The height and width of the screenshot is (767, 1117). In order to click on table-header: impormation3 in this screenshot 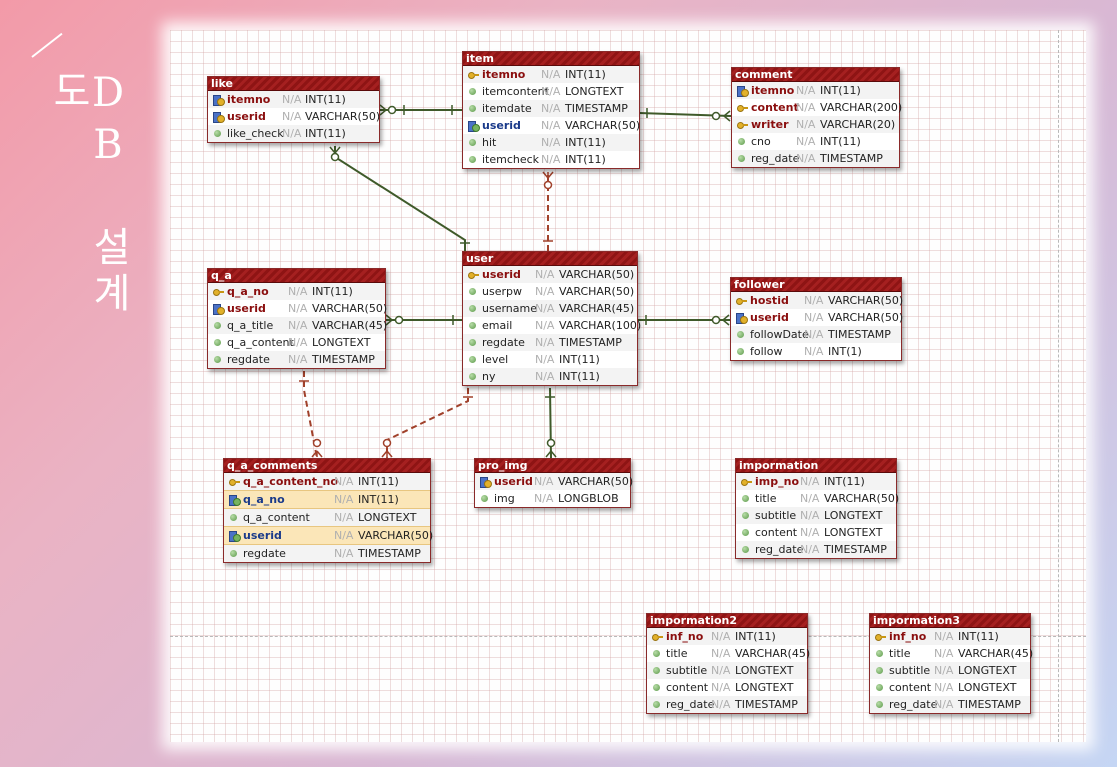, I will do `click(950, 621)`.